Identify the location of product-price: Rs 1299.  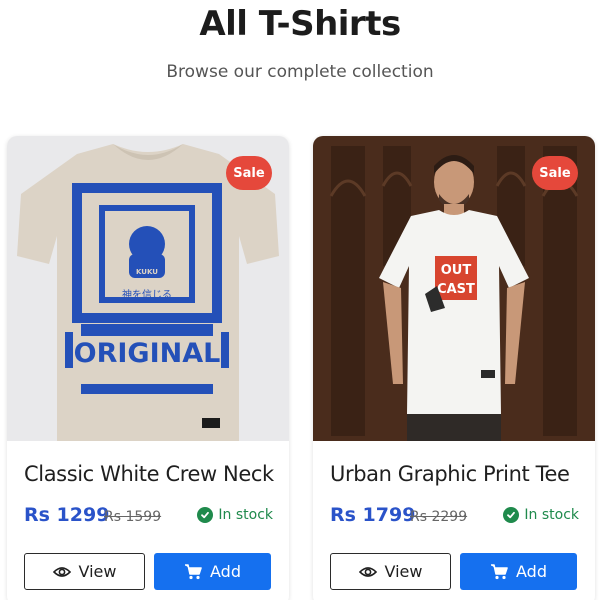
(67, 515).